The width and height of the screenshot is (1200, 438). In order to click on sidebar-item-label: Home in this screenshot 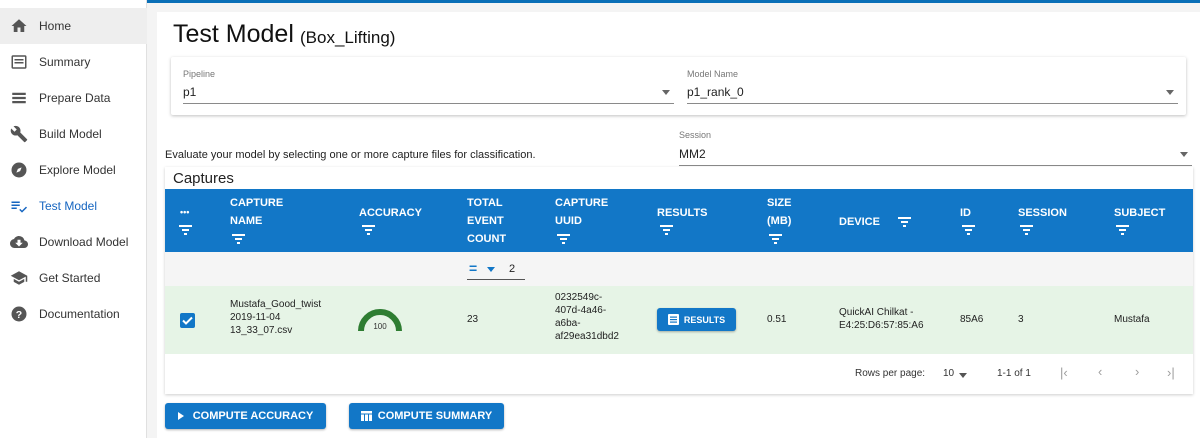, I will do `click(55, 26)`.